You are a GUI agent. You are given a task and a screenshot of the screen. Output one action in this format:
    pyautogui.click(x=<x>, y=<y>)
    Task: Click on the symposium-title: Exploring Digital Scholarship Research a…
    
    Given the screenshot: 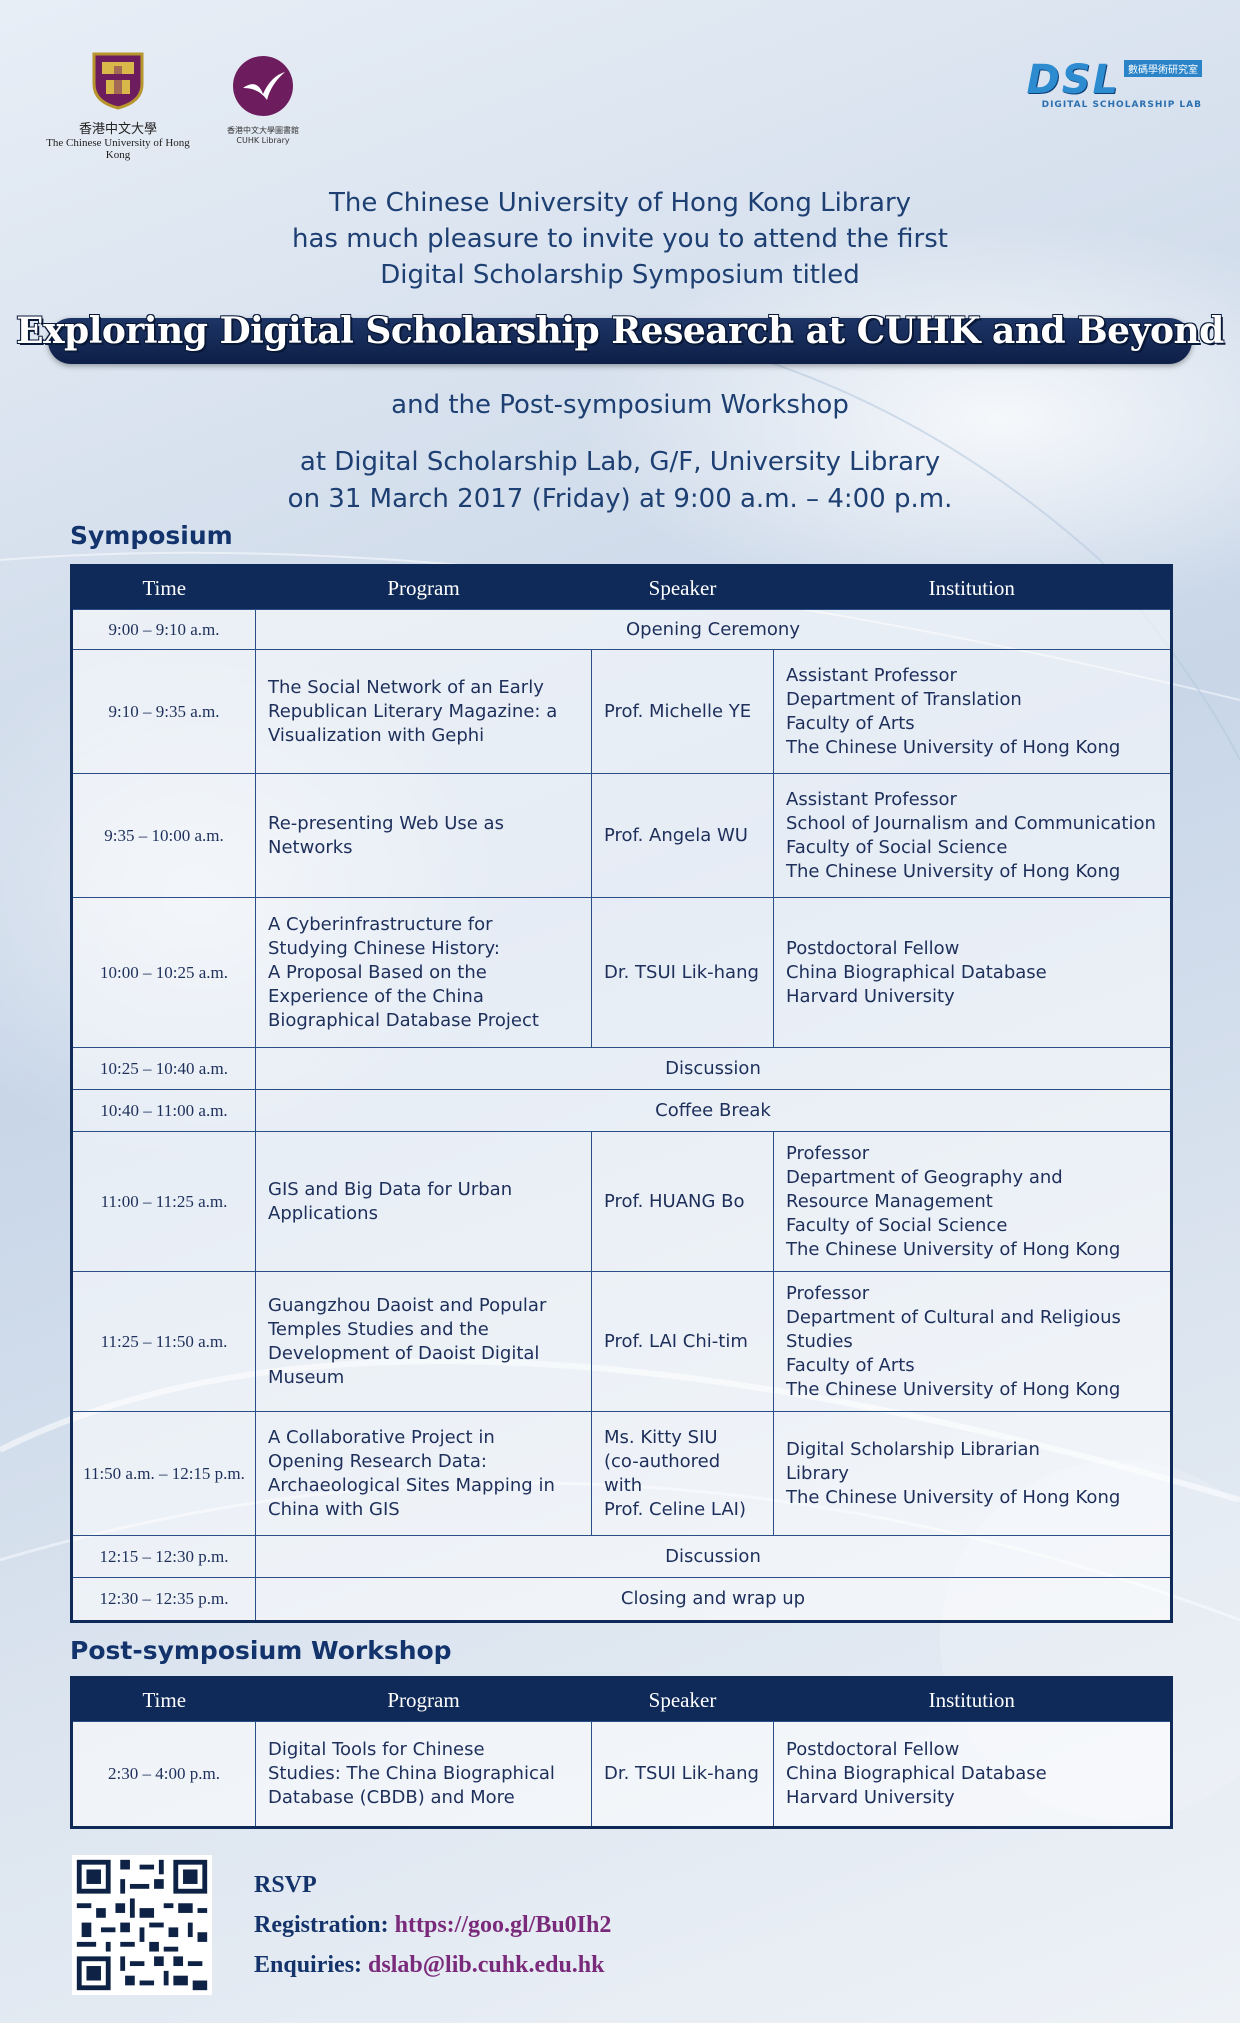 What is the action you would take?
    pyautogui.click(x=620, y=331)
    